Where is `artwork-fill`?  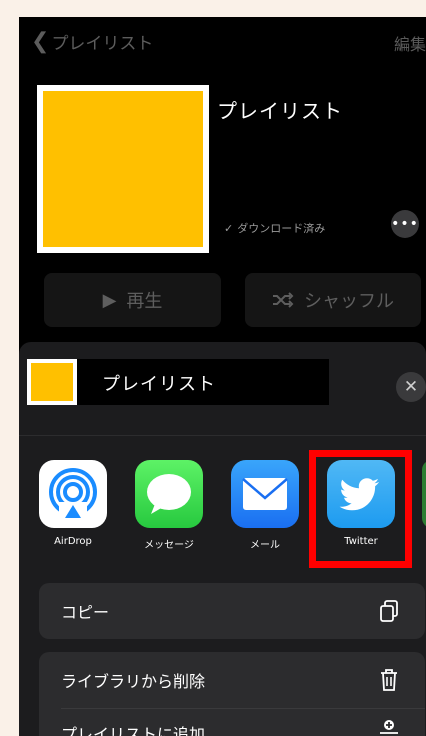
artwork-fill is located at coordinates (123, 169).